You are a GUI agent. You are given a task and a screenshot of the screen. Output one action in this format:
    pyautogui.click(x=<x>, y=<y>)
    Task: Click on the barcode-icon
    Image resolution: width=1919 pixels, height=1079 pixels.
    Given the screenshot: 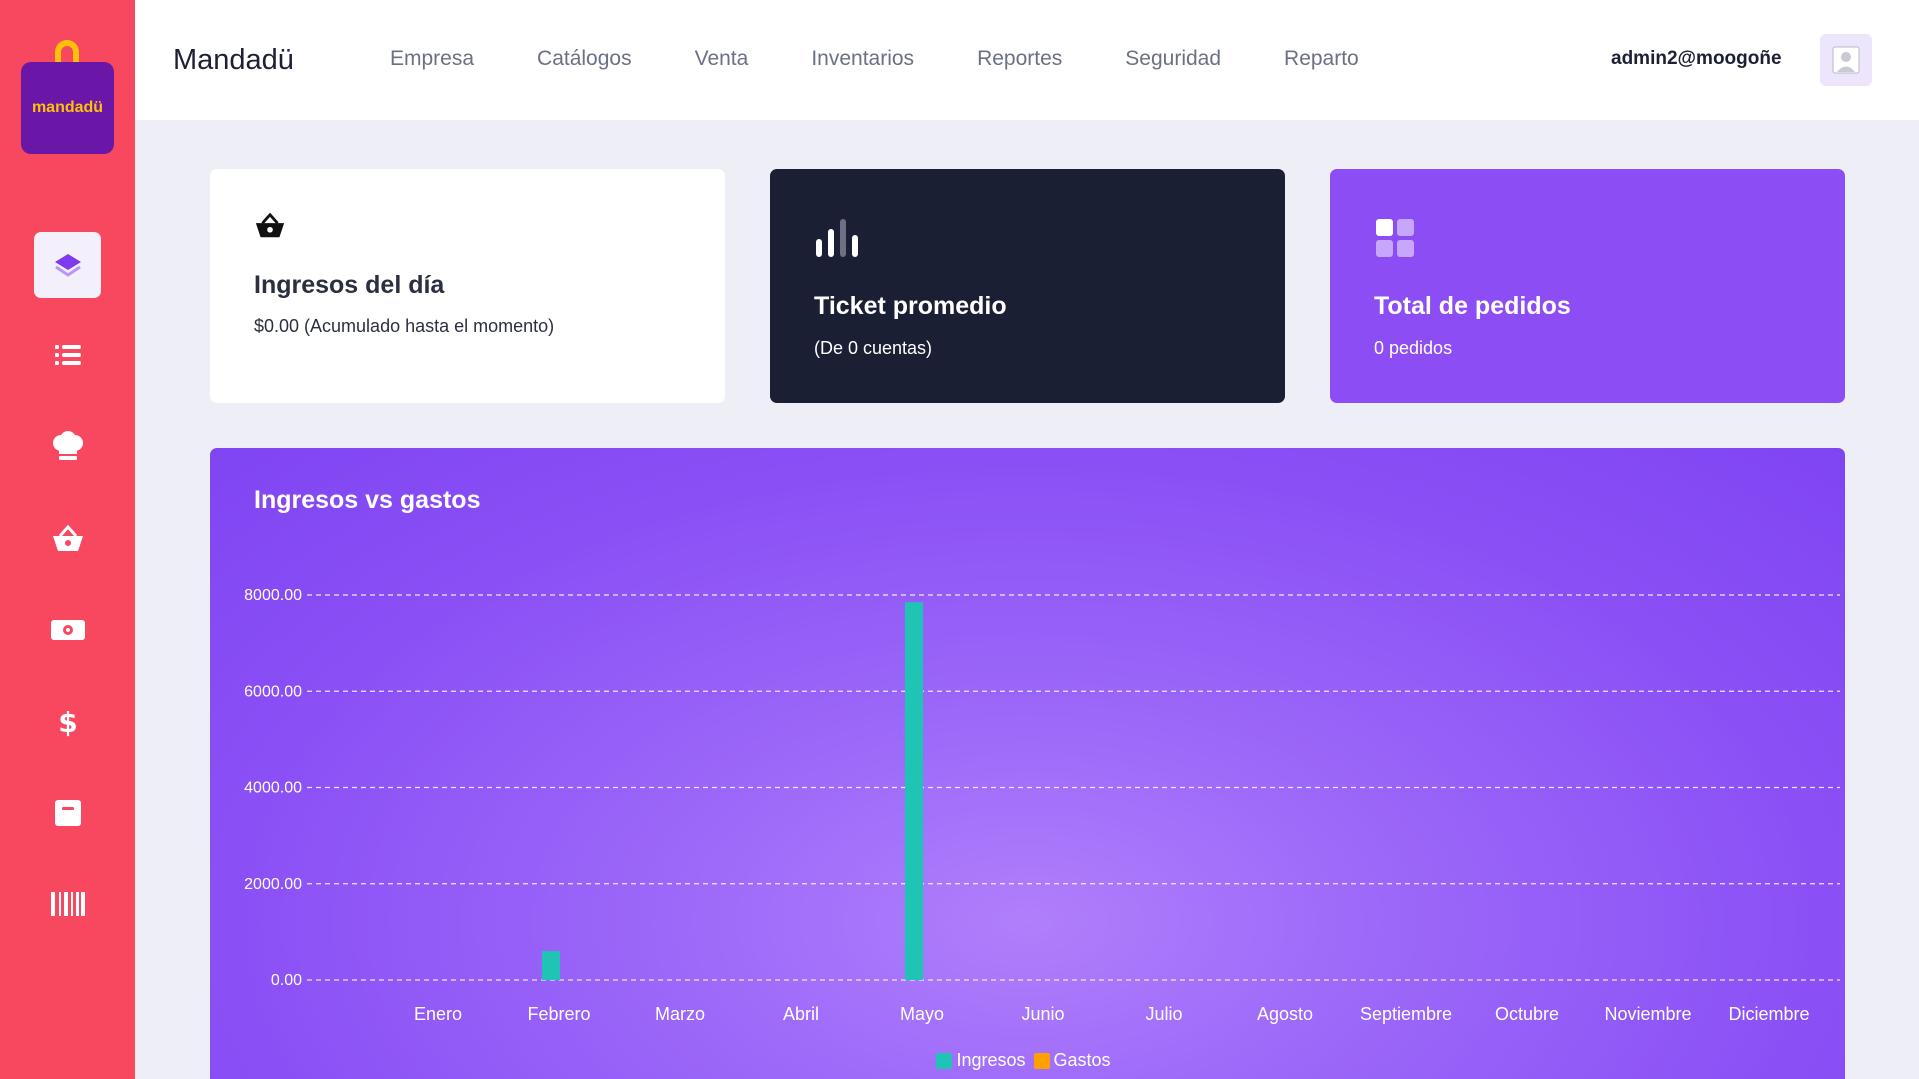 What is the action you would take?
    pyautogui.click(x=67, y=904)
    